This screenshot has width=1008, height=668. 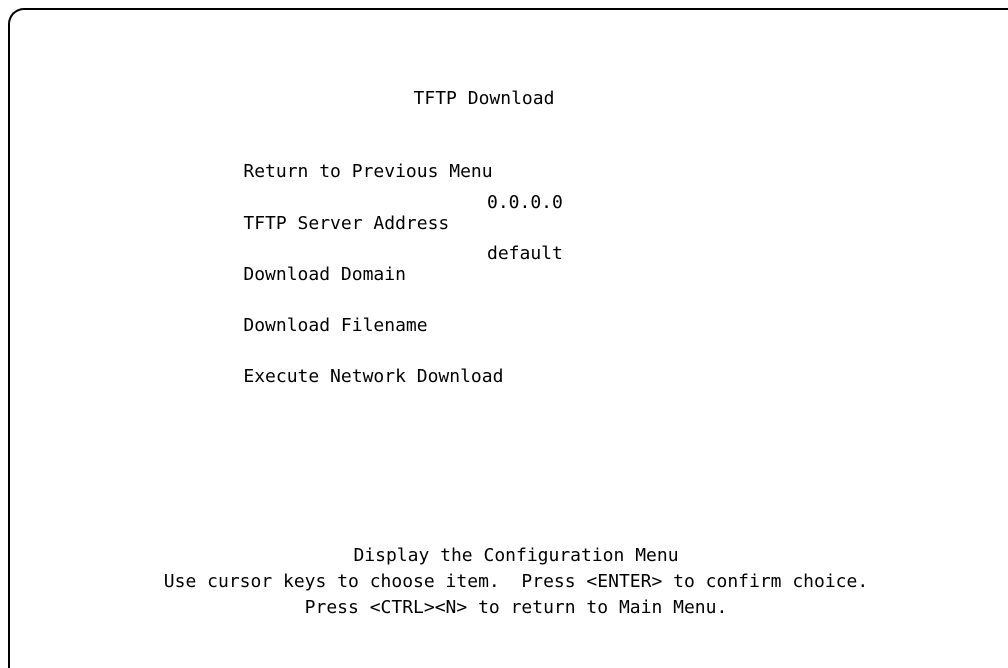 I want to click on menu-item-label: TFTP Server Address, so click(x=346, y=223).